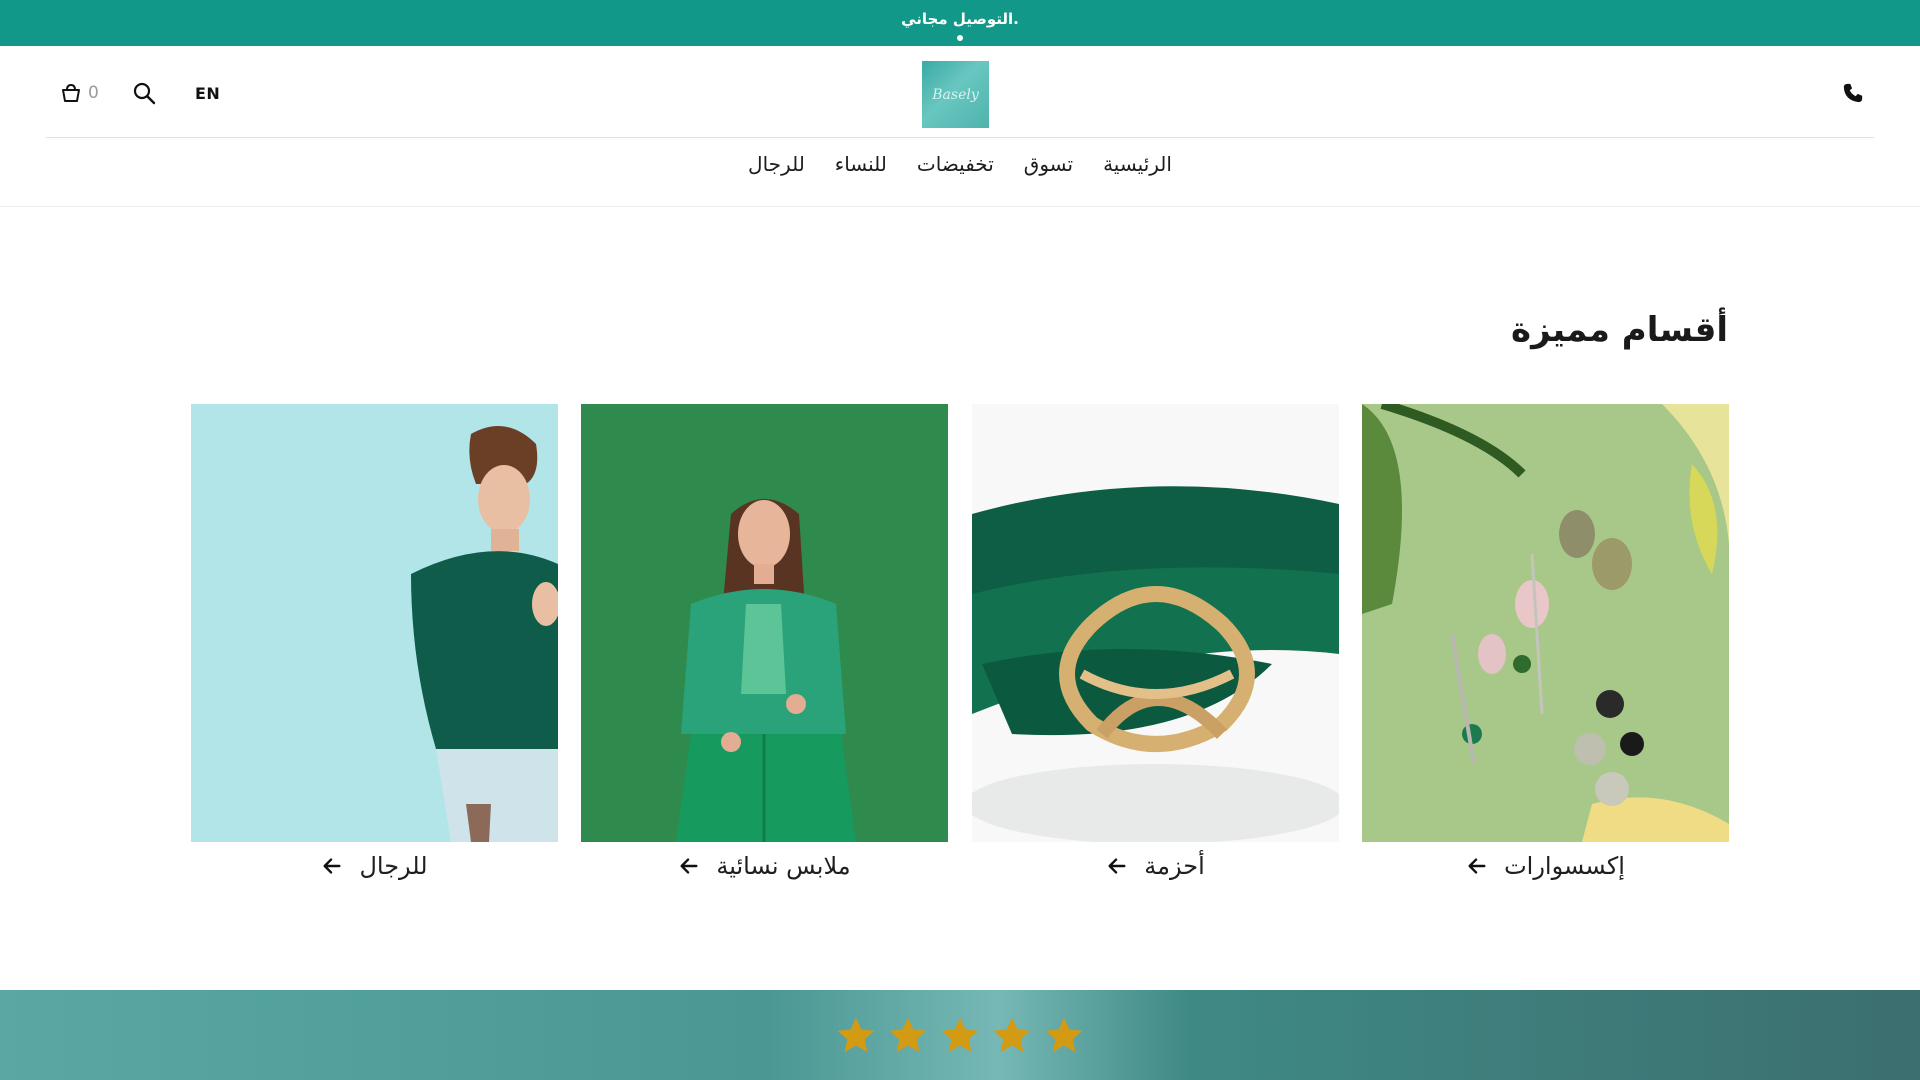 The height and width of the screenshot is (1080, 1920). Describe the element at coordinates (1545, 623) in the screenshot. I see `accessories-image` at that location.